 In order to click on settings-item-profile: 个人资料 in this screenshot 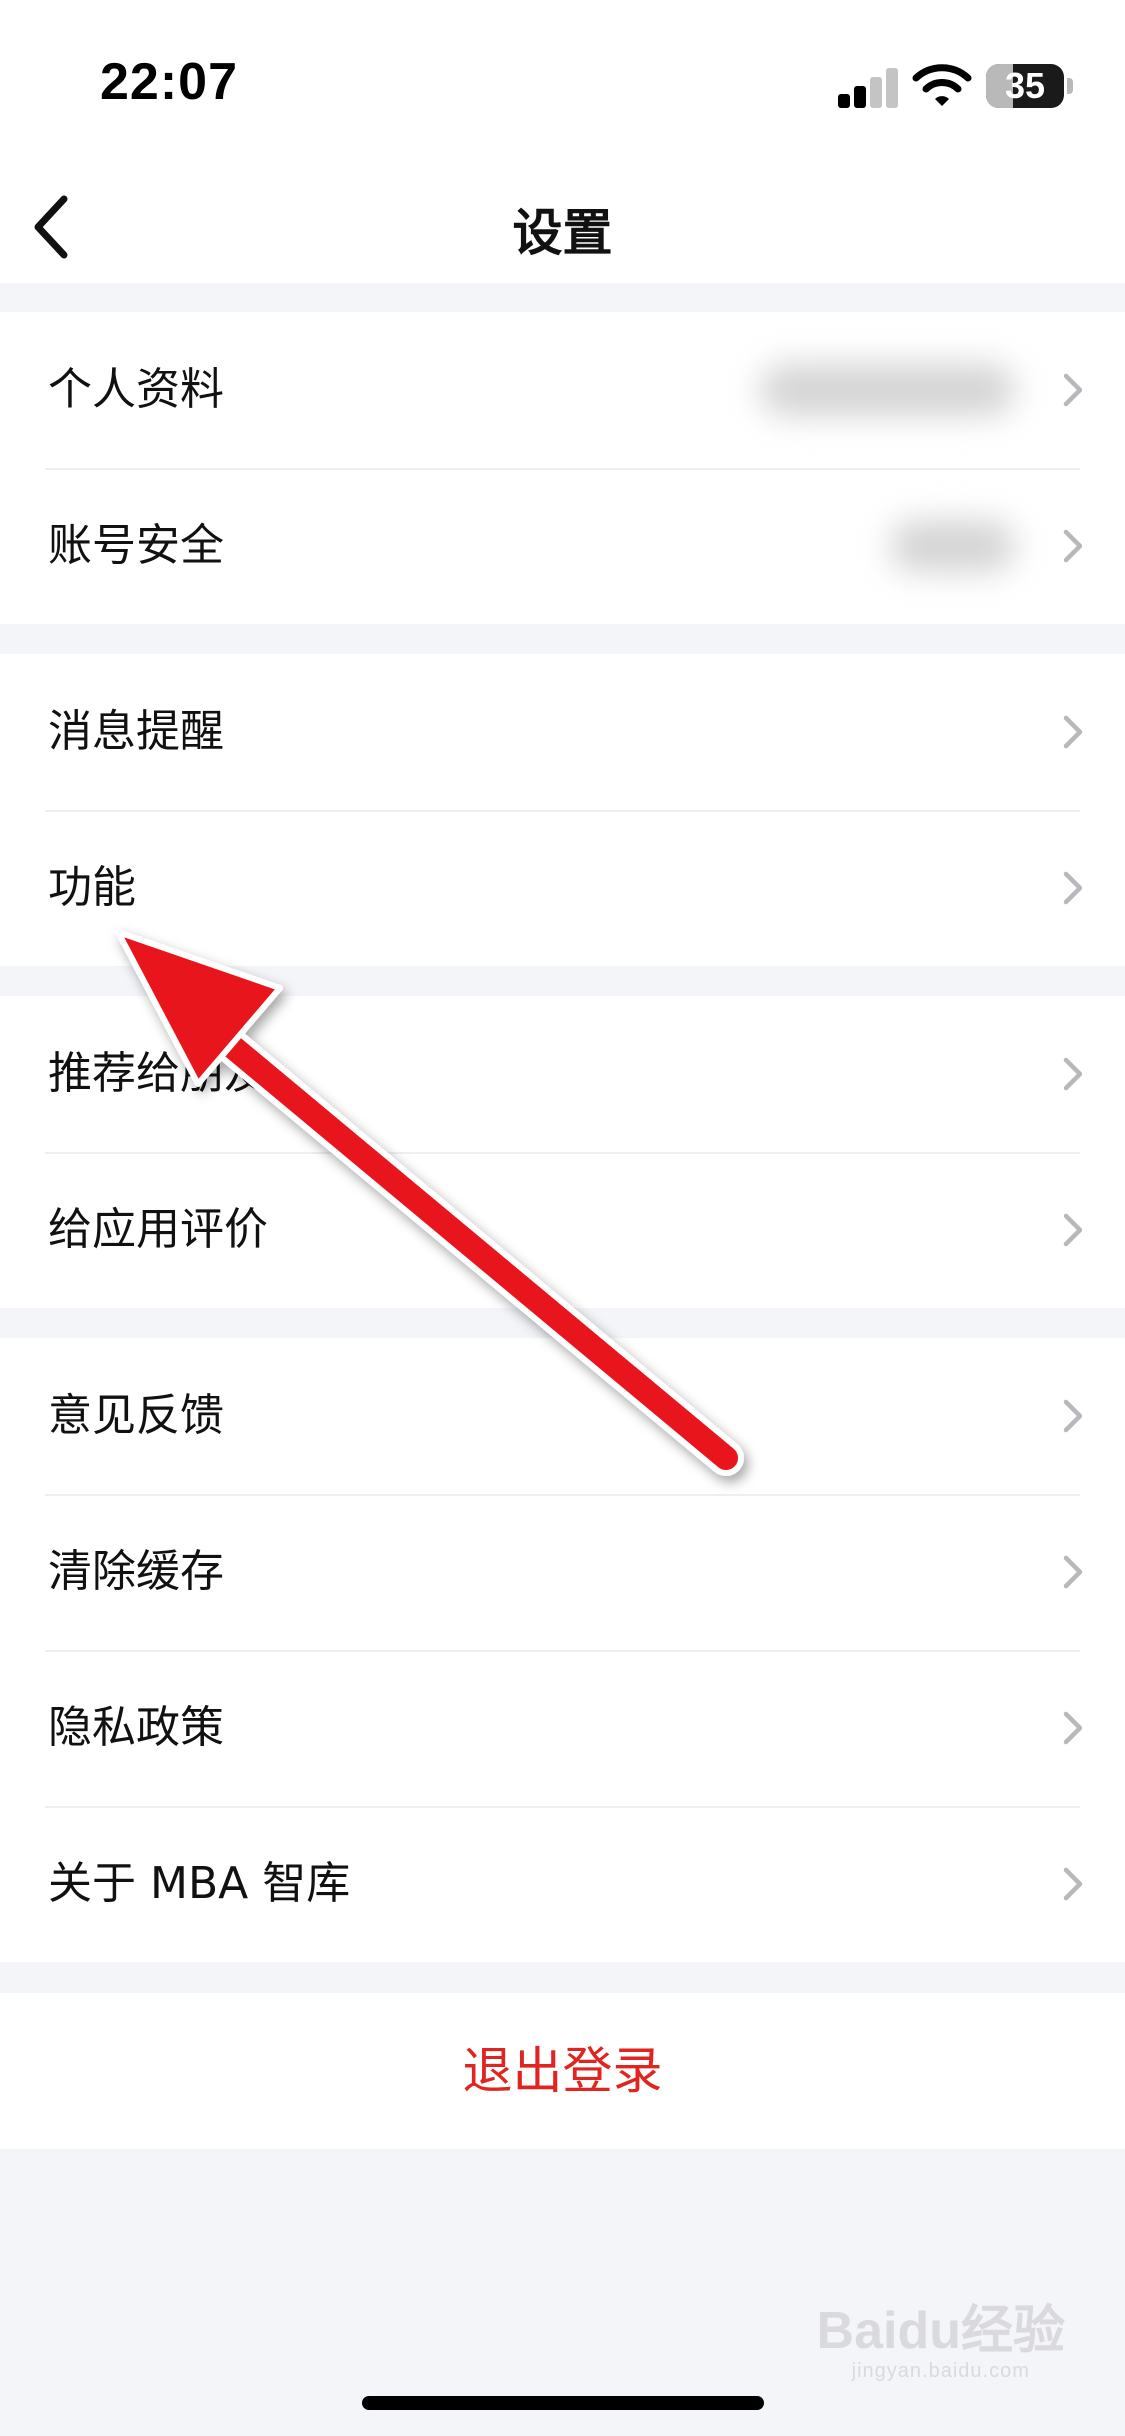, I will do `click(562, 390)`.